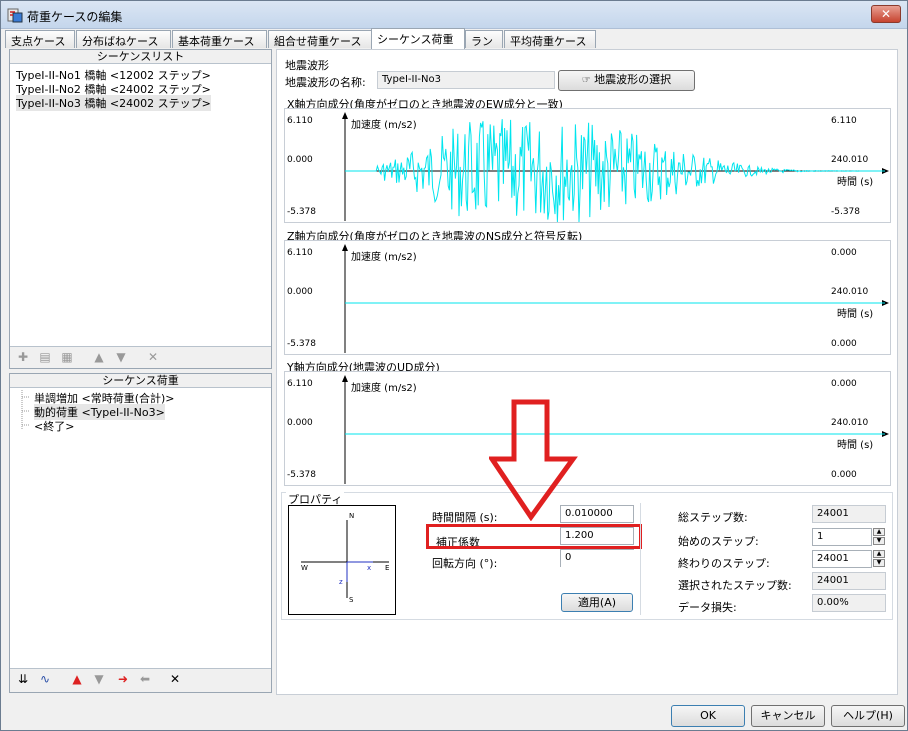 This screenshot has width=908, height=731. Describe the element at coordinates (418, 38) in the screenshot. I see `tab-sequence-load: シーケンス荷重` at that location.